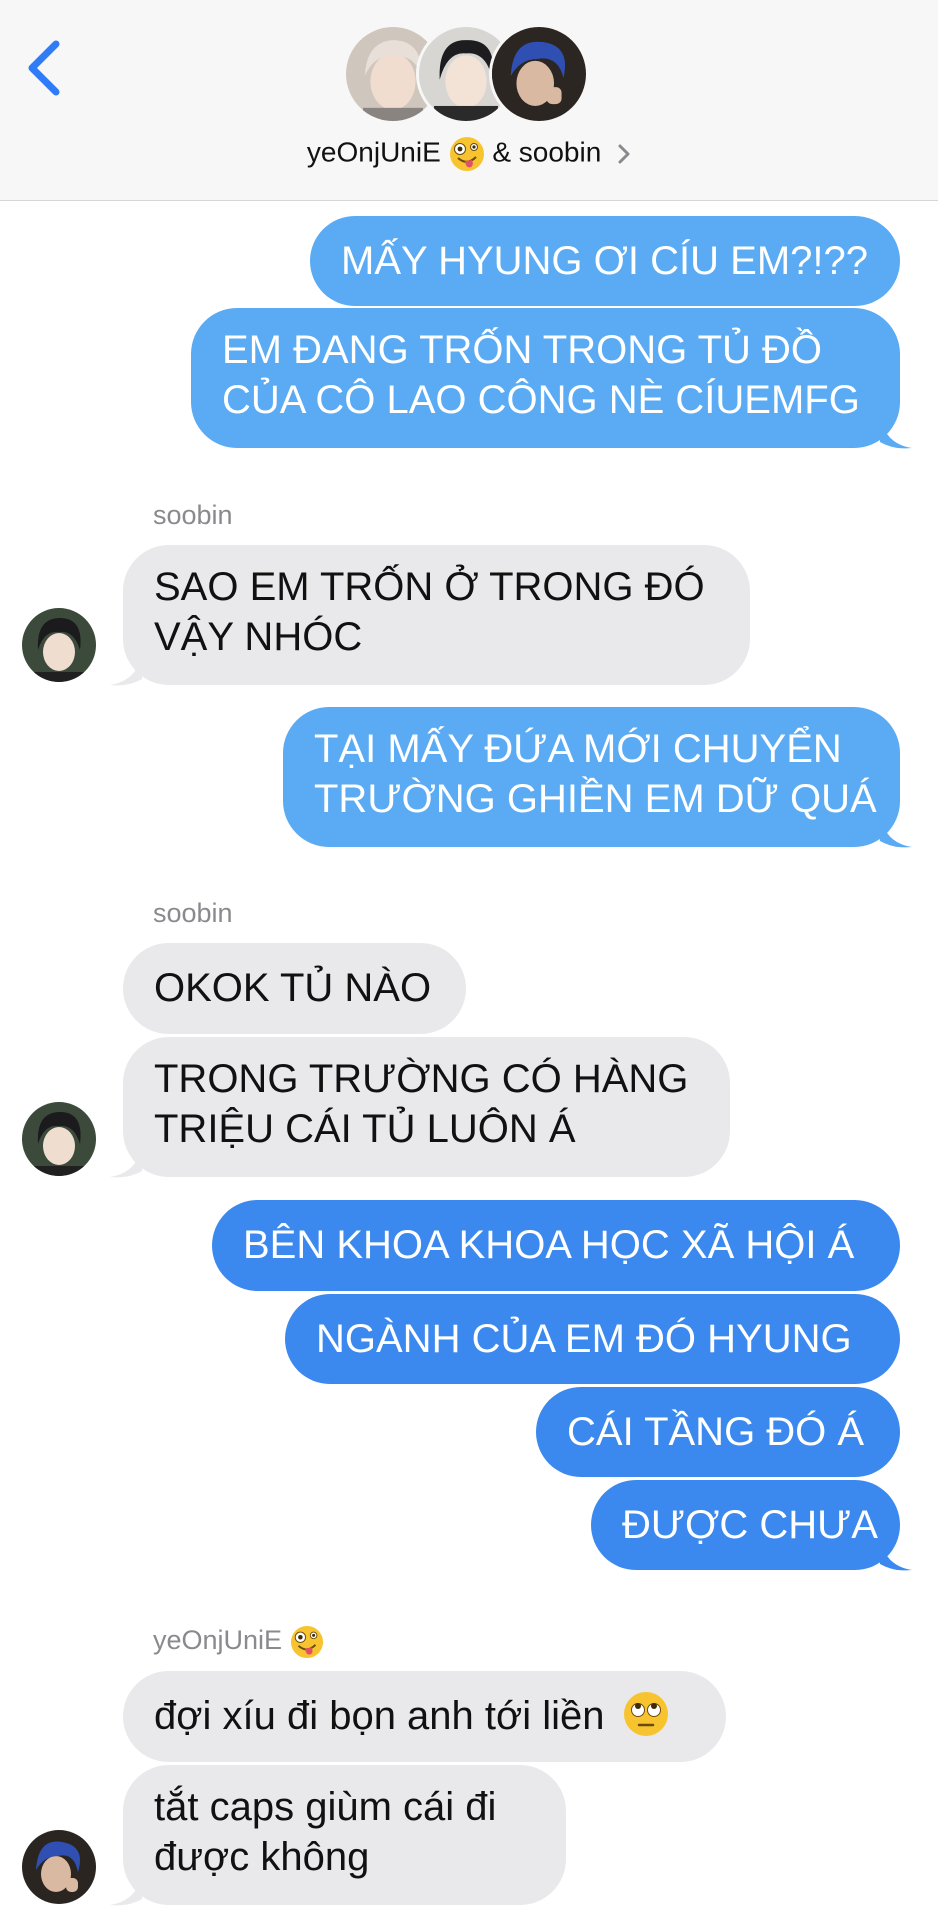 The height and width of the screenshot is (1920, 938). I want to click on chevron-left-icon, so click(44, 68).